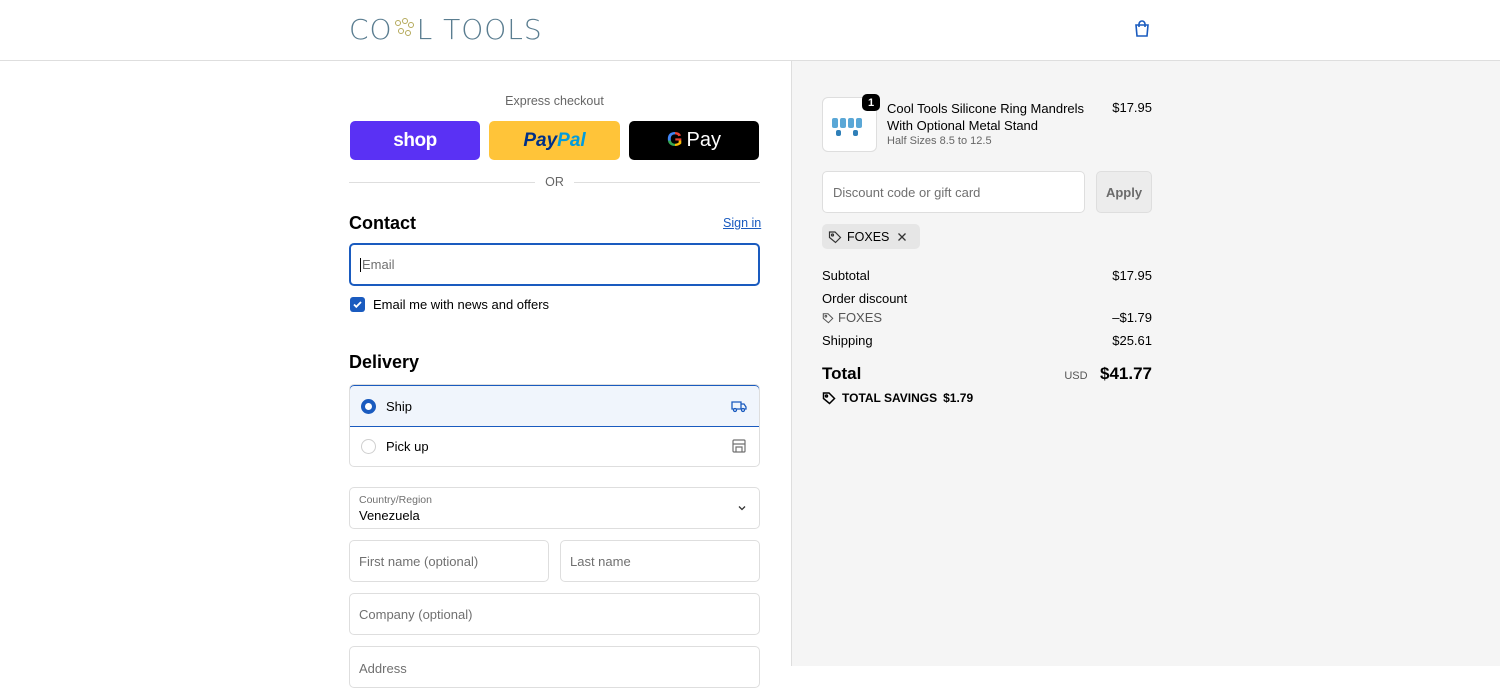  Describe the element at coordinates (407, 446) in the screenshot. I see `pickup-label: Pick up` at that location.